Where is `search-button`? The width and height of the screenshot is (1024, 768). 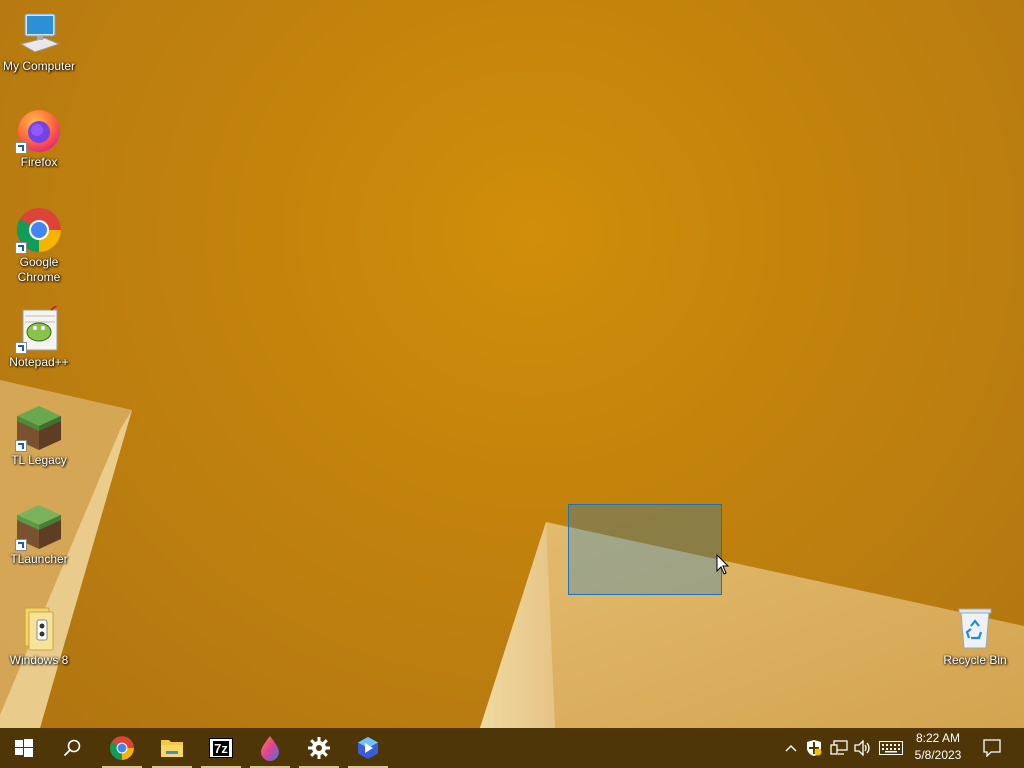
search-button is located at coordinates (72, 748).